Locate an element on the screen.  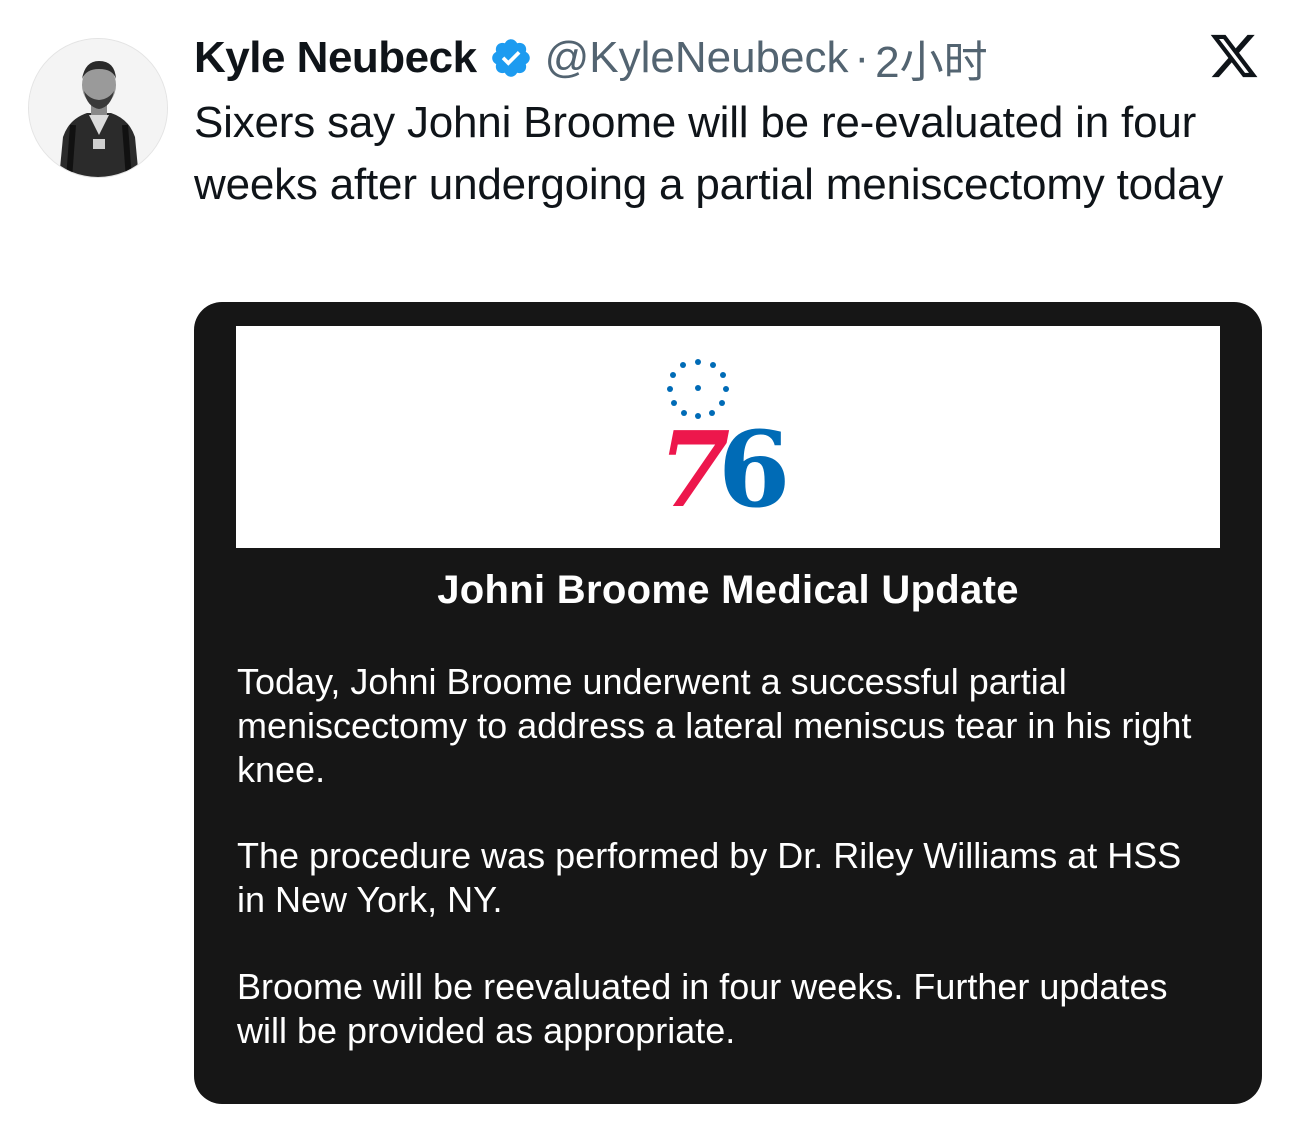
tweet-timestamp: 2小时 is located at coordinates (931, 58).